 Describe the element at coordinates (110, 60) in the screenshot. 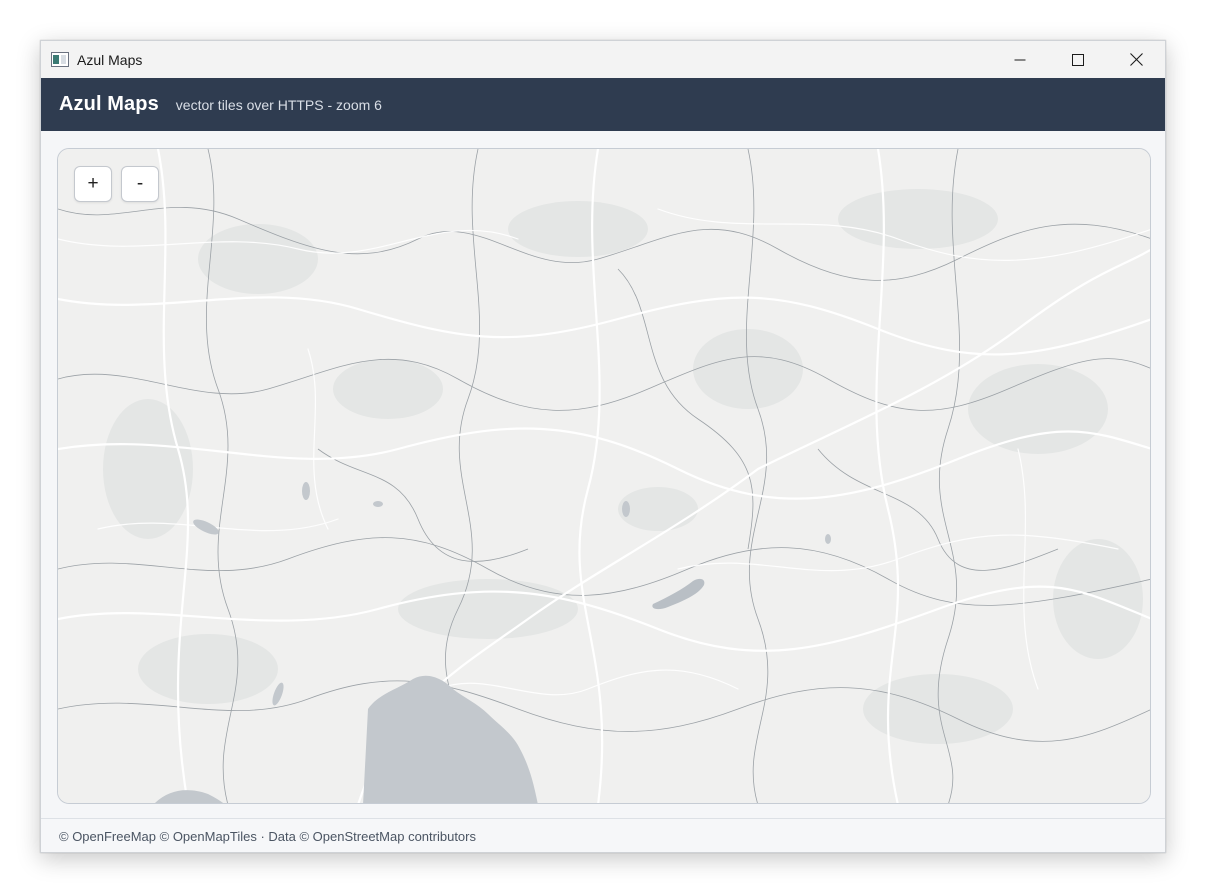

I see `window-title: Azul Maps` at that location.